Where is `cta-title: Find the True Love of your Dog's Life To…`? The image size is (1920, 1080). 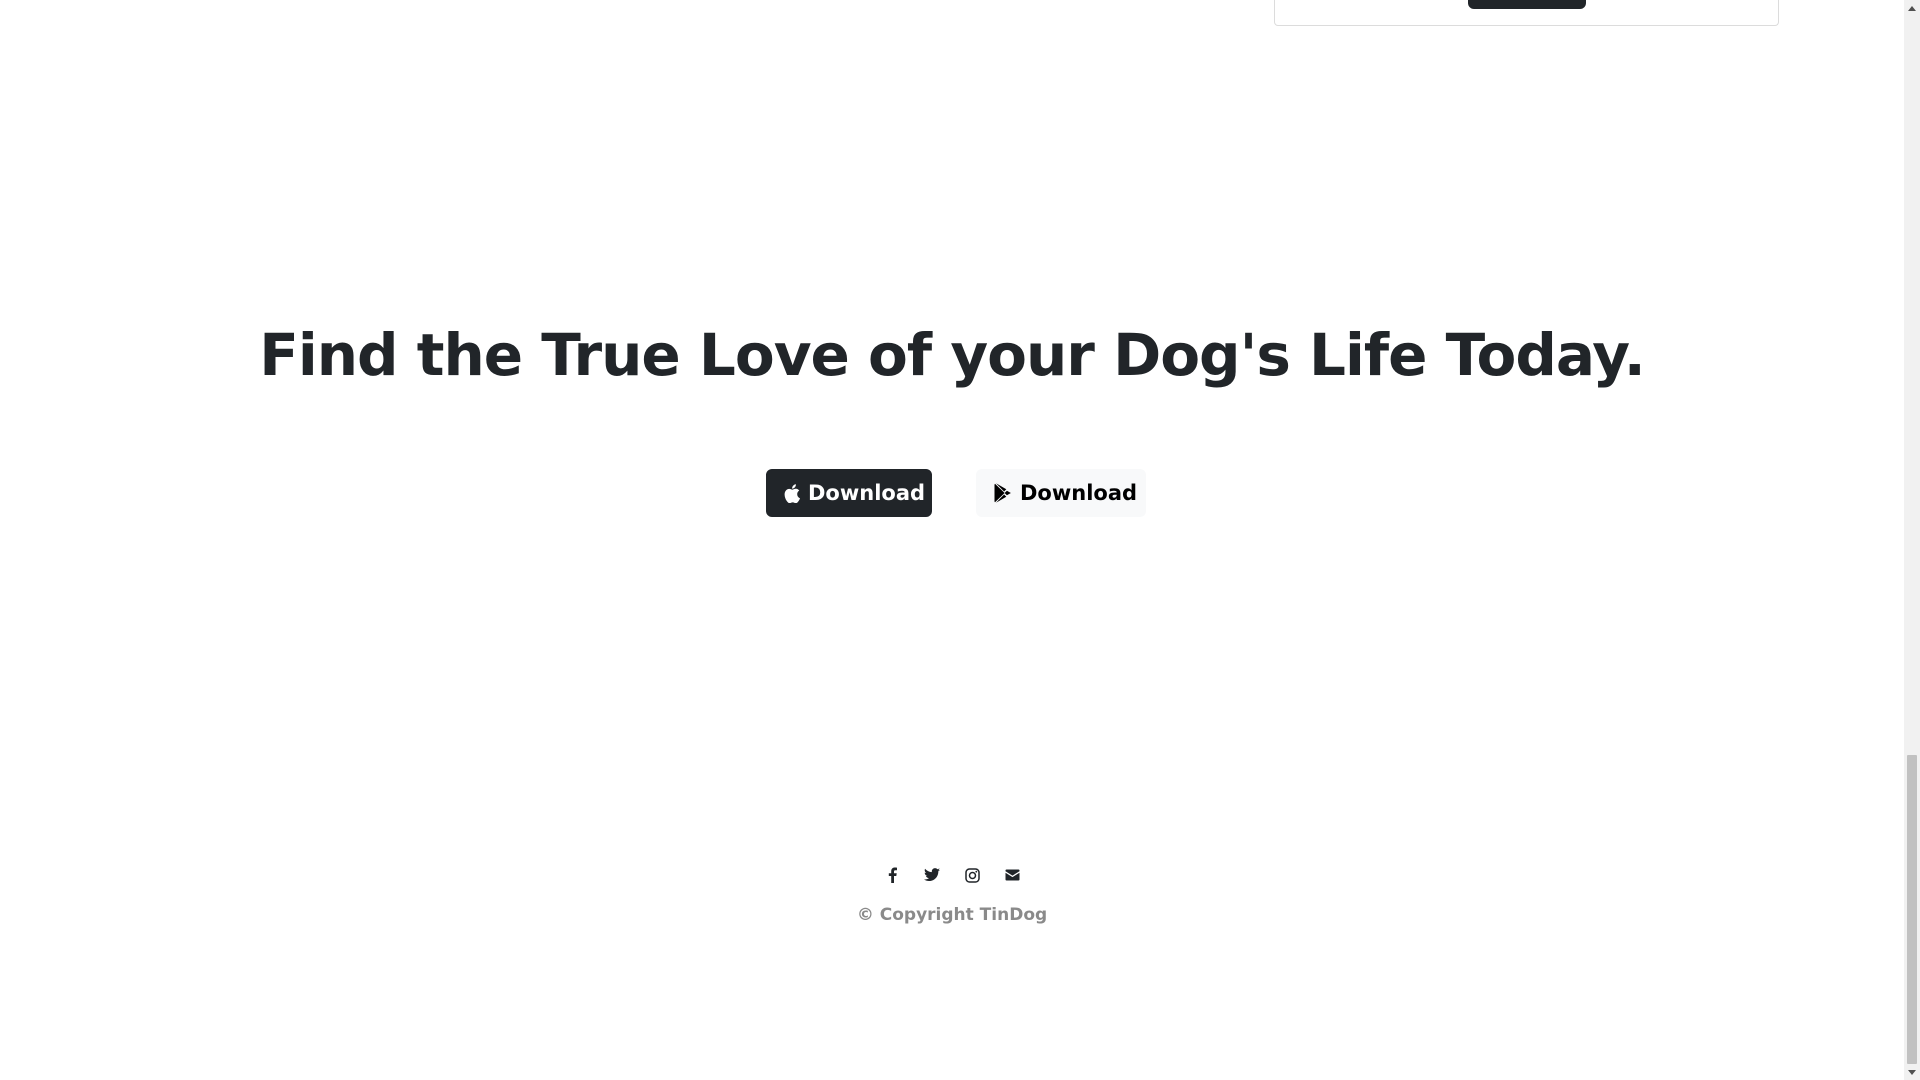 cta-title: Find the True Love of your Dog's Life To… is located at coordinates (952, 355).